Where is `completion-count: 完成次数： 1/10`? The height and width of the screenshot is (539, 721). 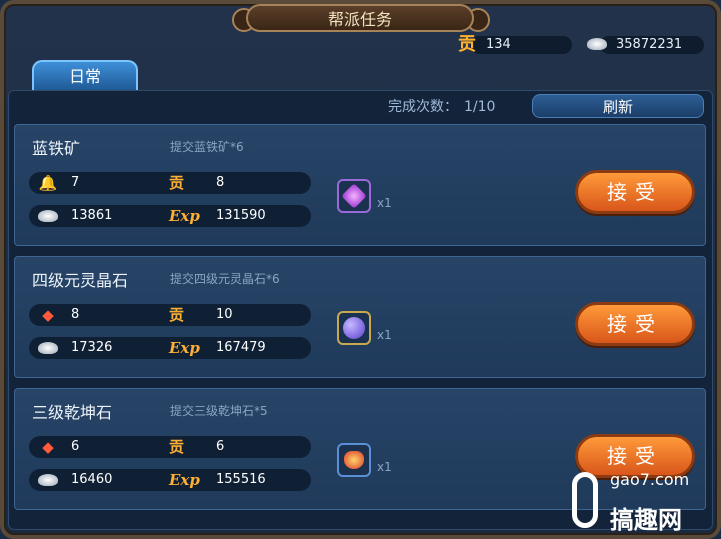
completion-count: 完成次数： 1/10 is located at coordinates (441, 106).